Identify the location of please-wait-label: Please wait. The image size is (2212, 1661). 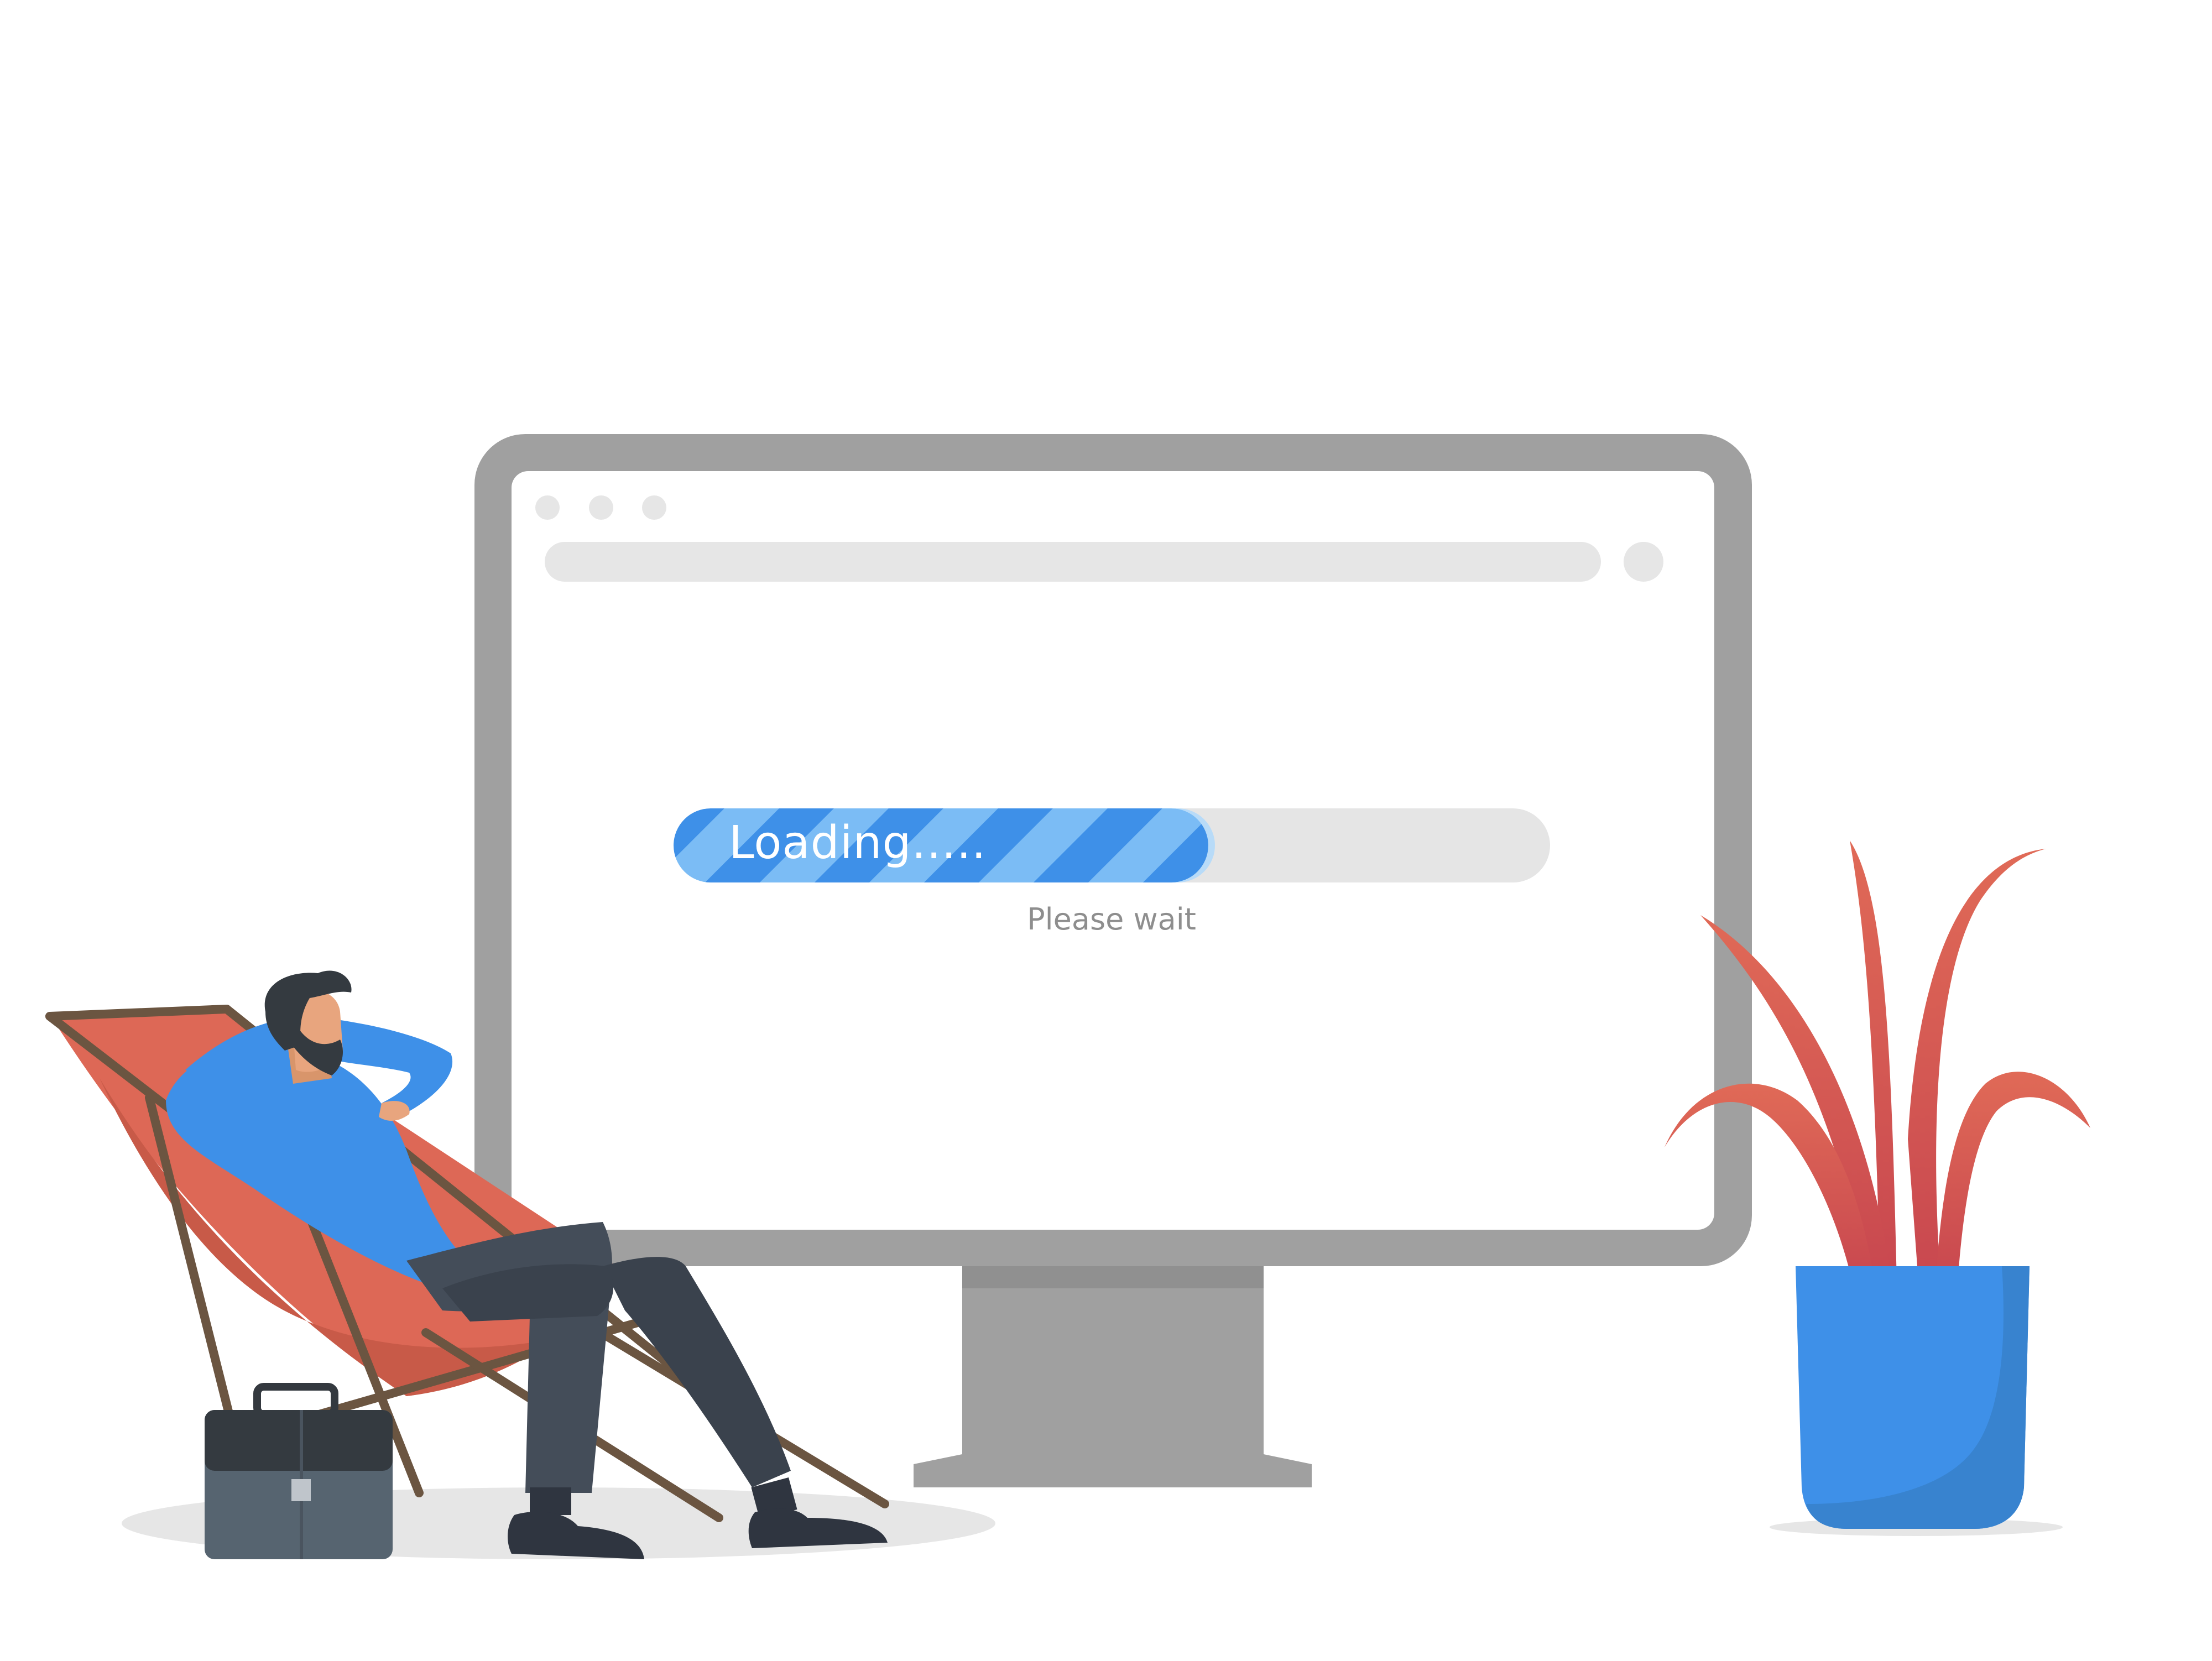
(1112, 919).